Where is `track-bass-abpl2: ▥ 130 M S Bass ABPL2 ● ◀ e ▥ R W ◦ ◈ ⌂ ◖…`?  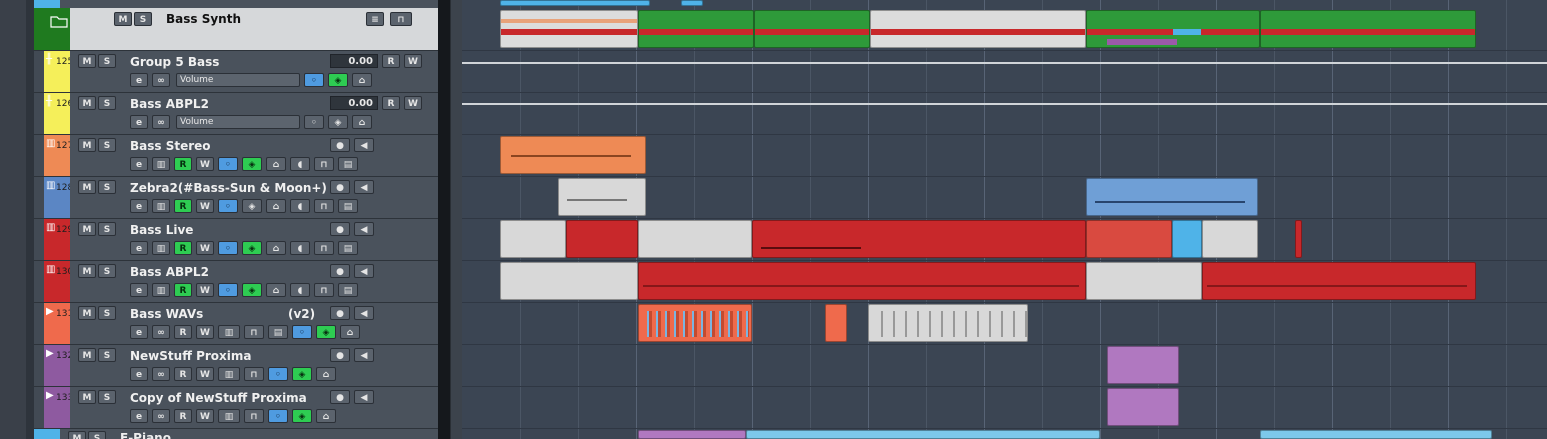
track-bass-abpl2: ▥ 130 M S Bass ABPL2 ● ◀ e ▥ R W ◦ ◈ ⌂ ◖… is located at coordinates (236, 282).